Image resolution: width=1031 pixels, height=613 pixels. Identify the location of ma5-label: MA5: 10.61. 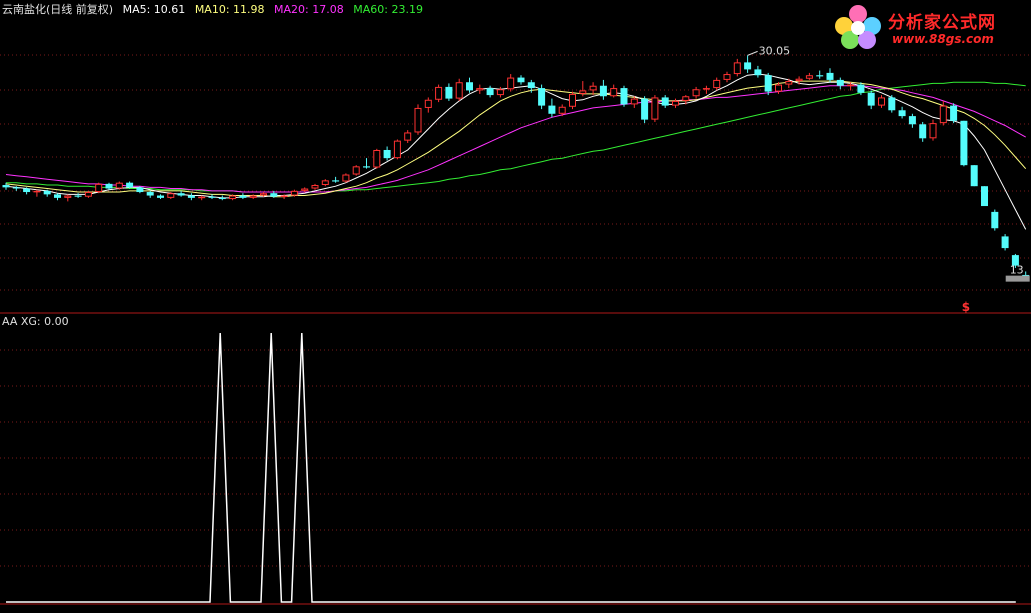
(154, 9).